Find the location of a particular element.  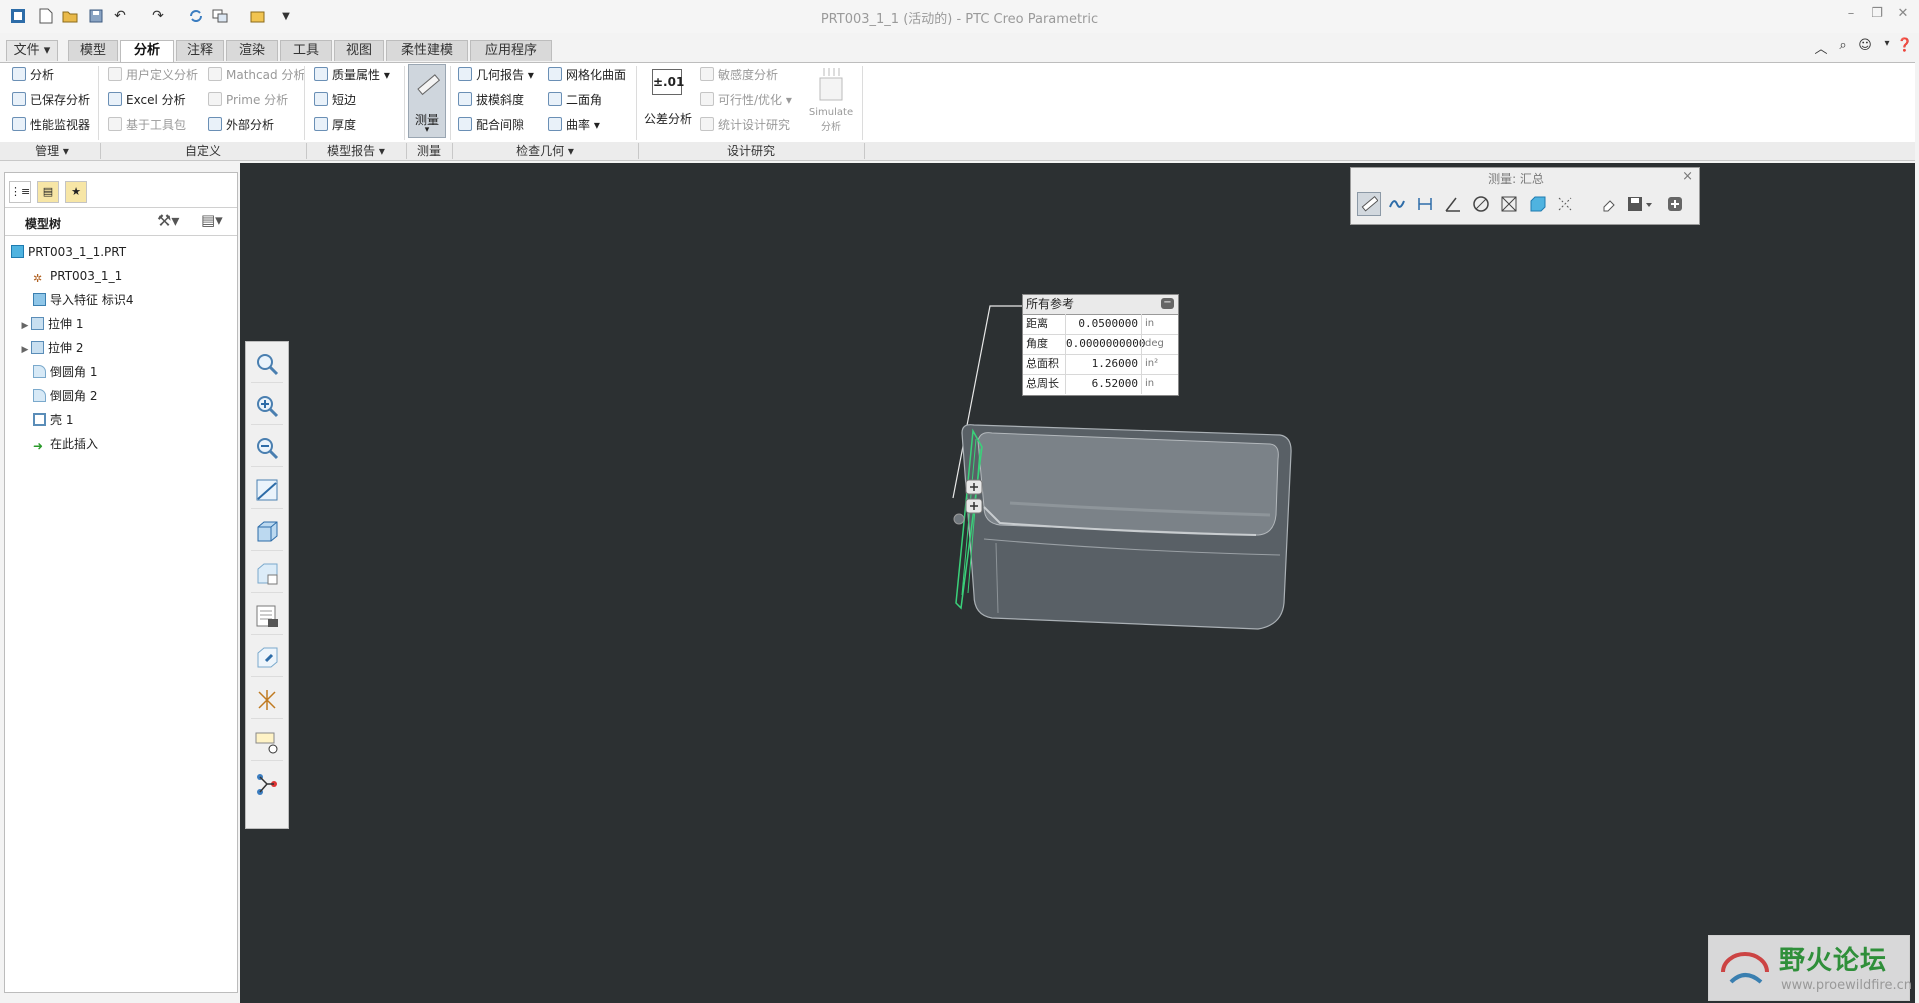

restore-button: ❐ is located at coordinates (1877, 16).